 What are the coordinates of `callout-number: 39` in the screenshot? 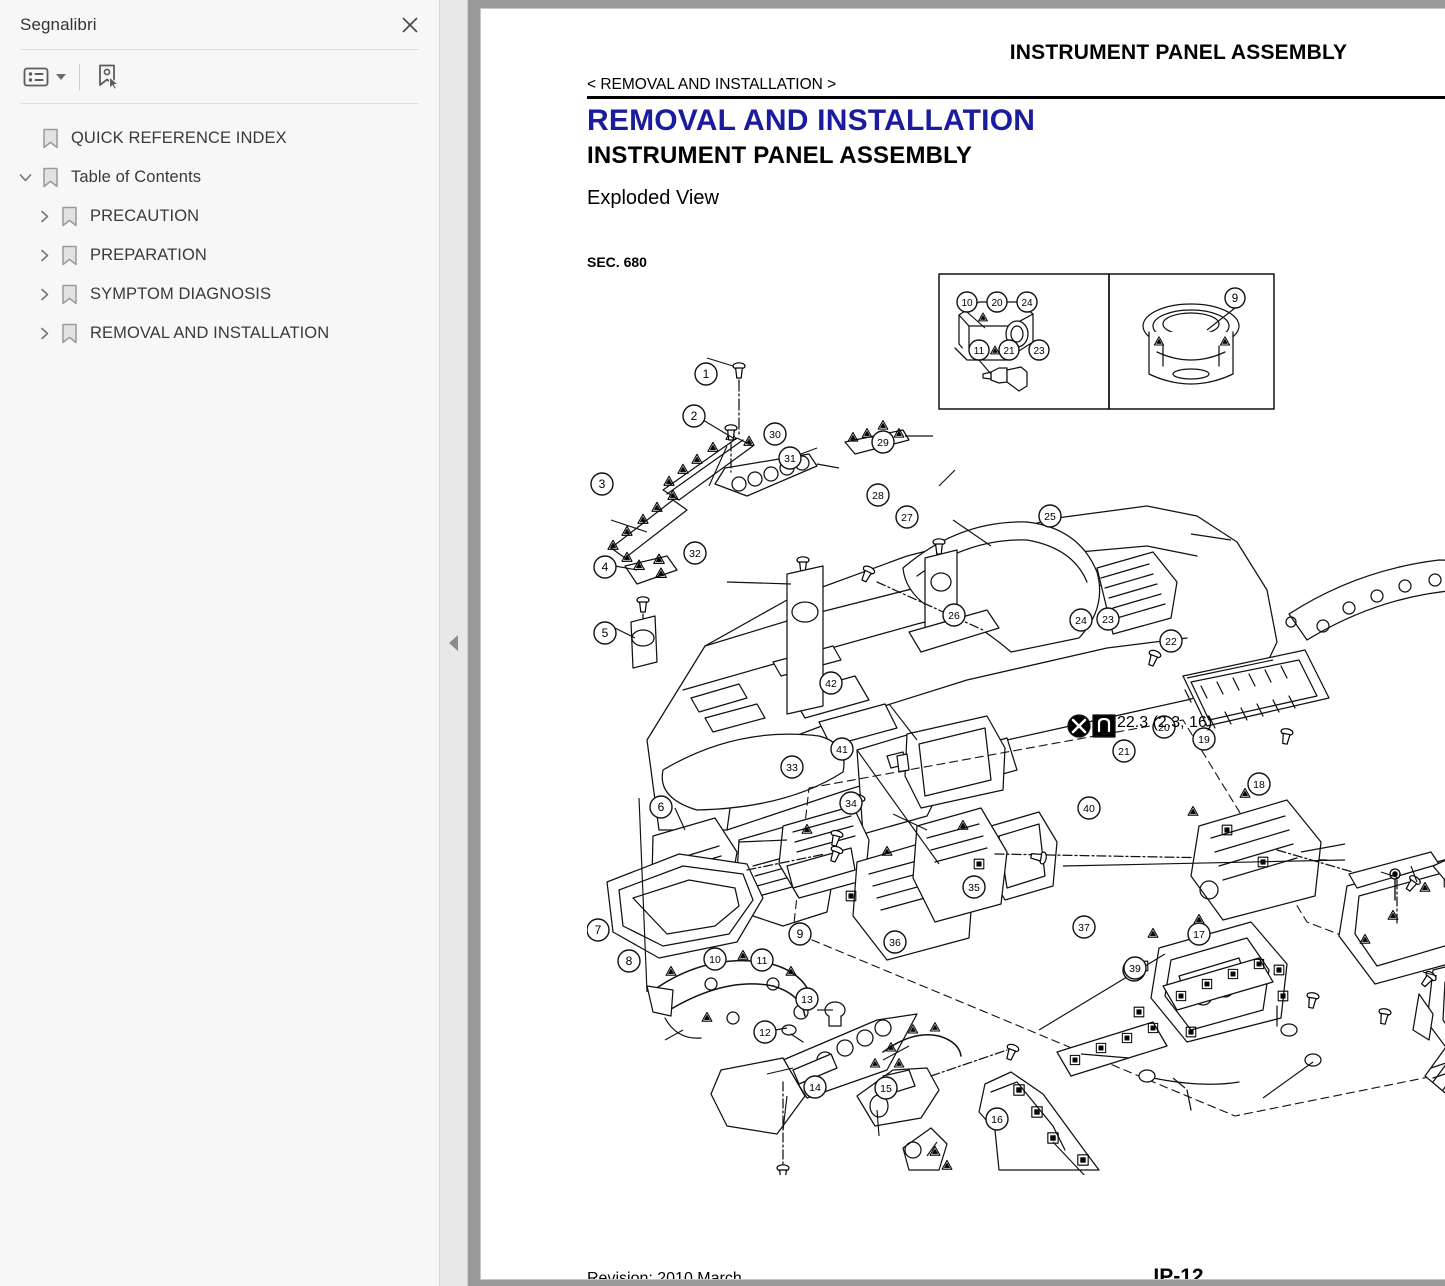 It's located at (1135, 969).